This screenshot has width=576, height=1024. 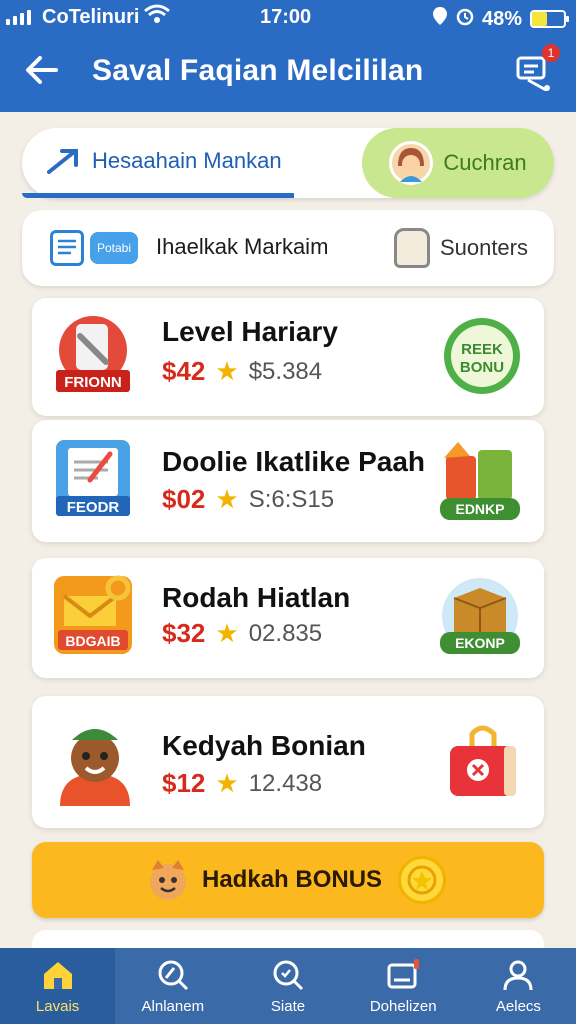 I want to click on sort-button: Suonters, so click(x=460, y=248).